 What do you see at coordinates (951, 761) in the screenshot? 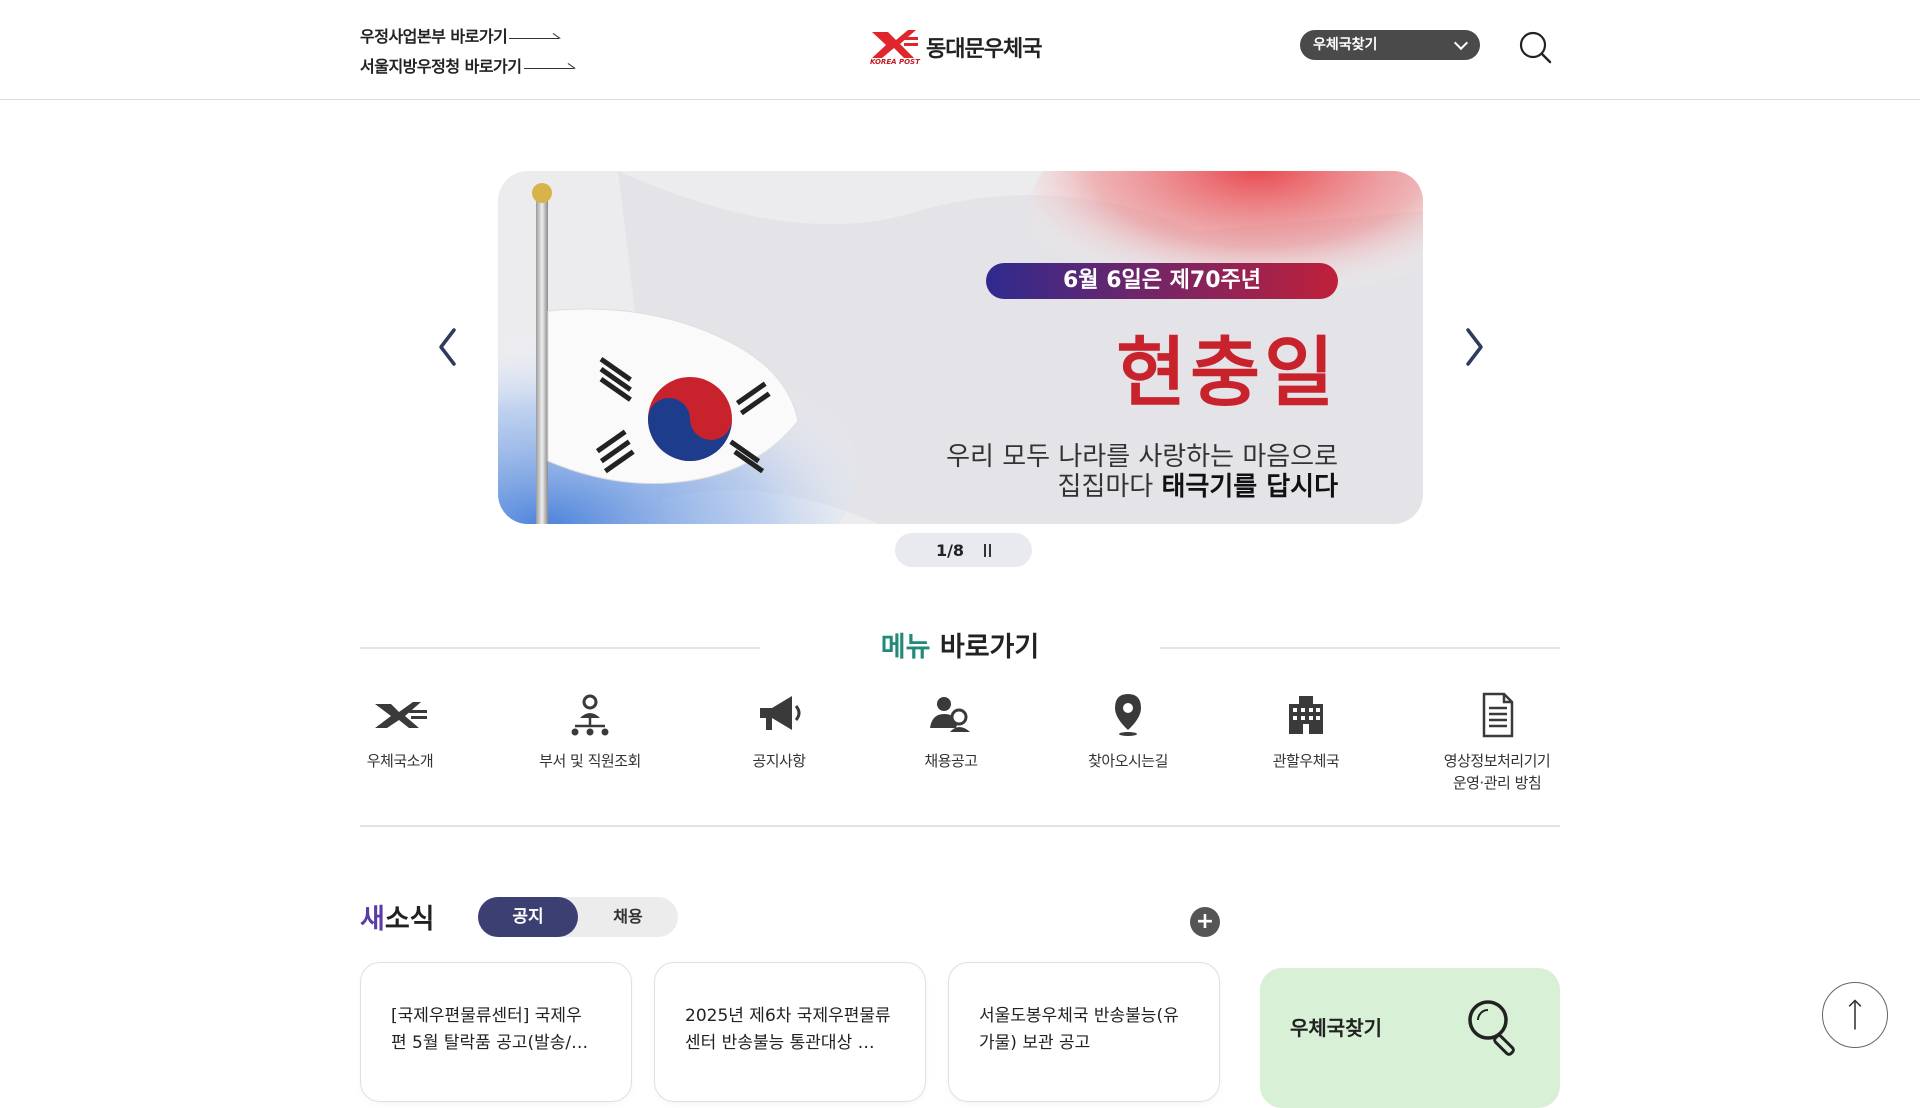
I see `menu-item-label: 채용공고` at bounding box center [951, 761].